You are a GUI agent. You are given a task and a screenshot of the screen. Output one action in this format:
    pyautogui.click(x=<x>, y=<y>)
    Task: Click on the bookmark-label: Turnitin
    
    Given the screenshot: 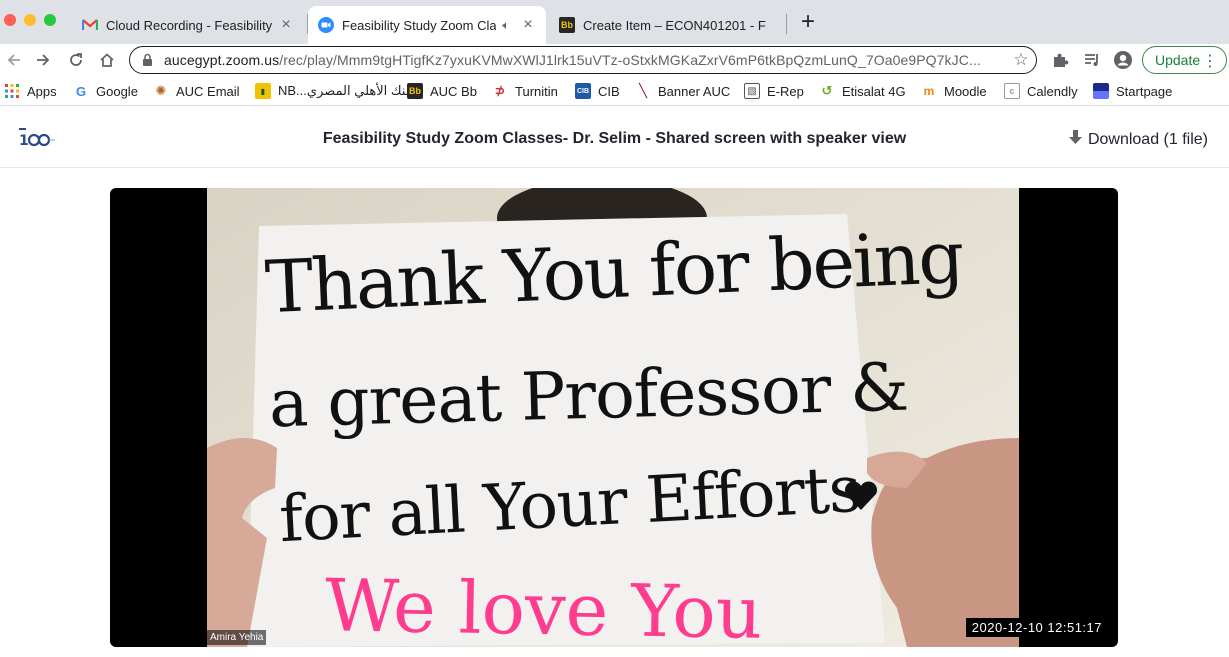 What is the action you would take?
    pyautogui.click(x=536, y=91)
    